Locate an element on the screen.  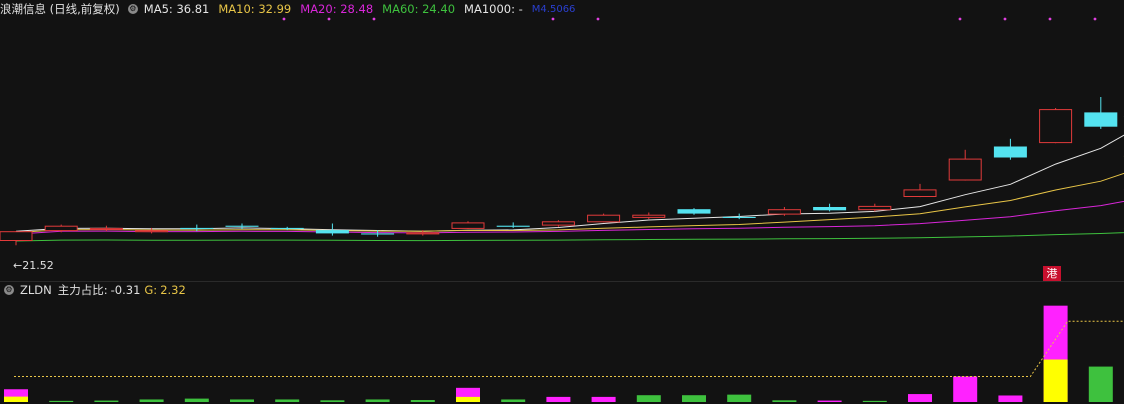
hk-badge: 港 is located at coordinates (1052, 273).